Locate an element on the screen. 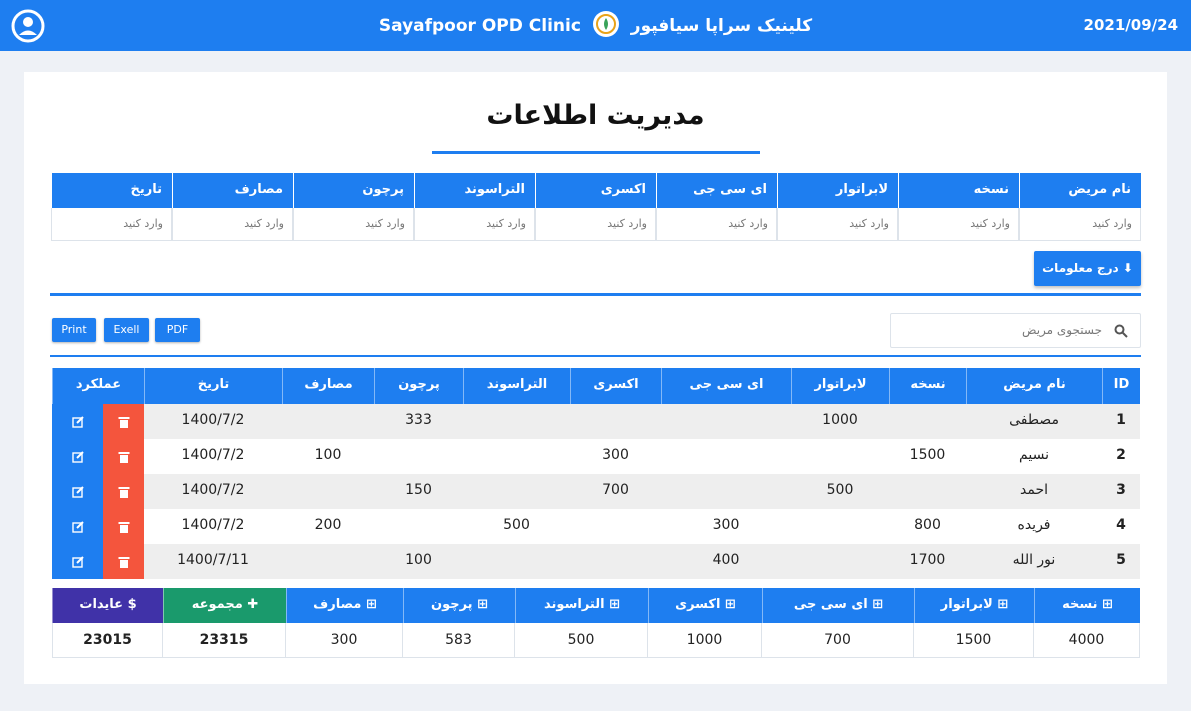  entry-input-lab: وارد کنید is located at coordinates (837, 224).